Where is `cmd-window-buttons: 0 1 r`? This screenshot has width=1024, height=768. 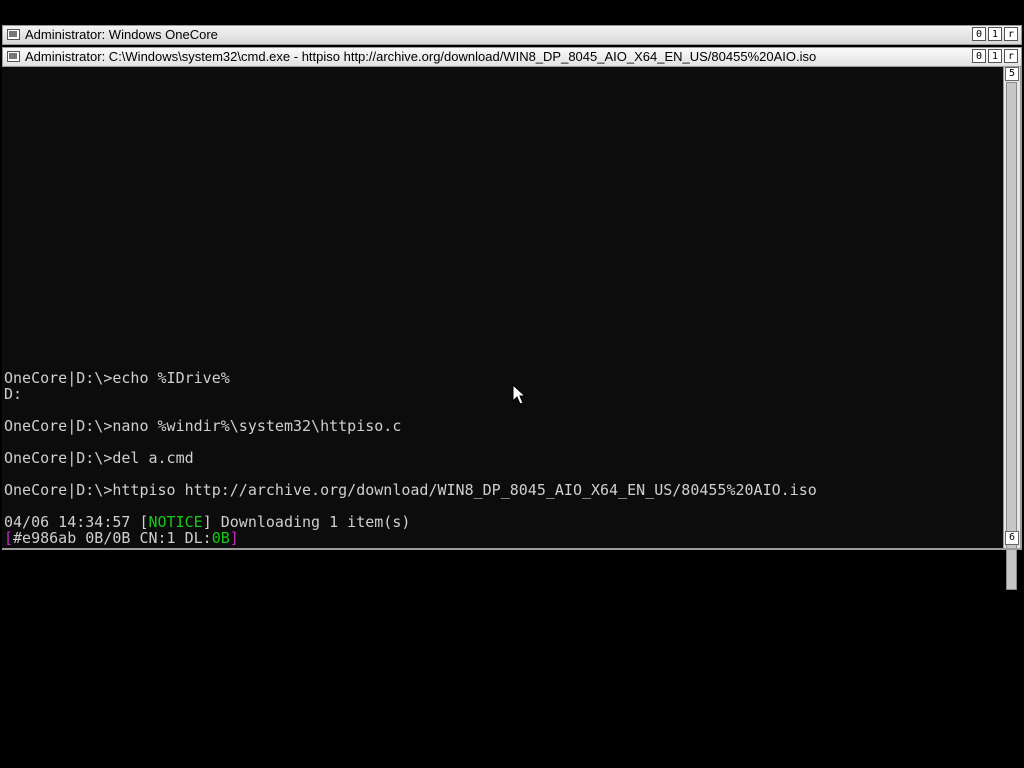
cmd-window-buttons: 0 1 r is located at coordinates (995, 56).